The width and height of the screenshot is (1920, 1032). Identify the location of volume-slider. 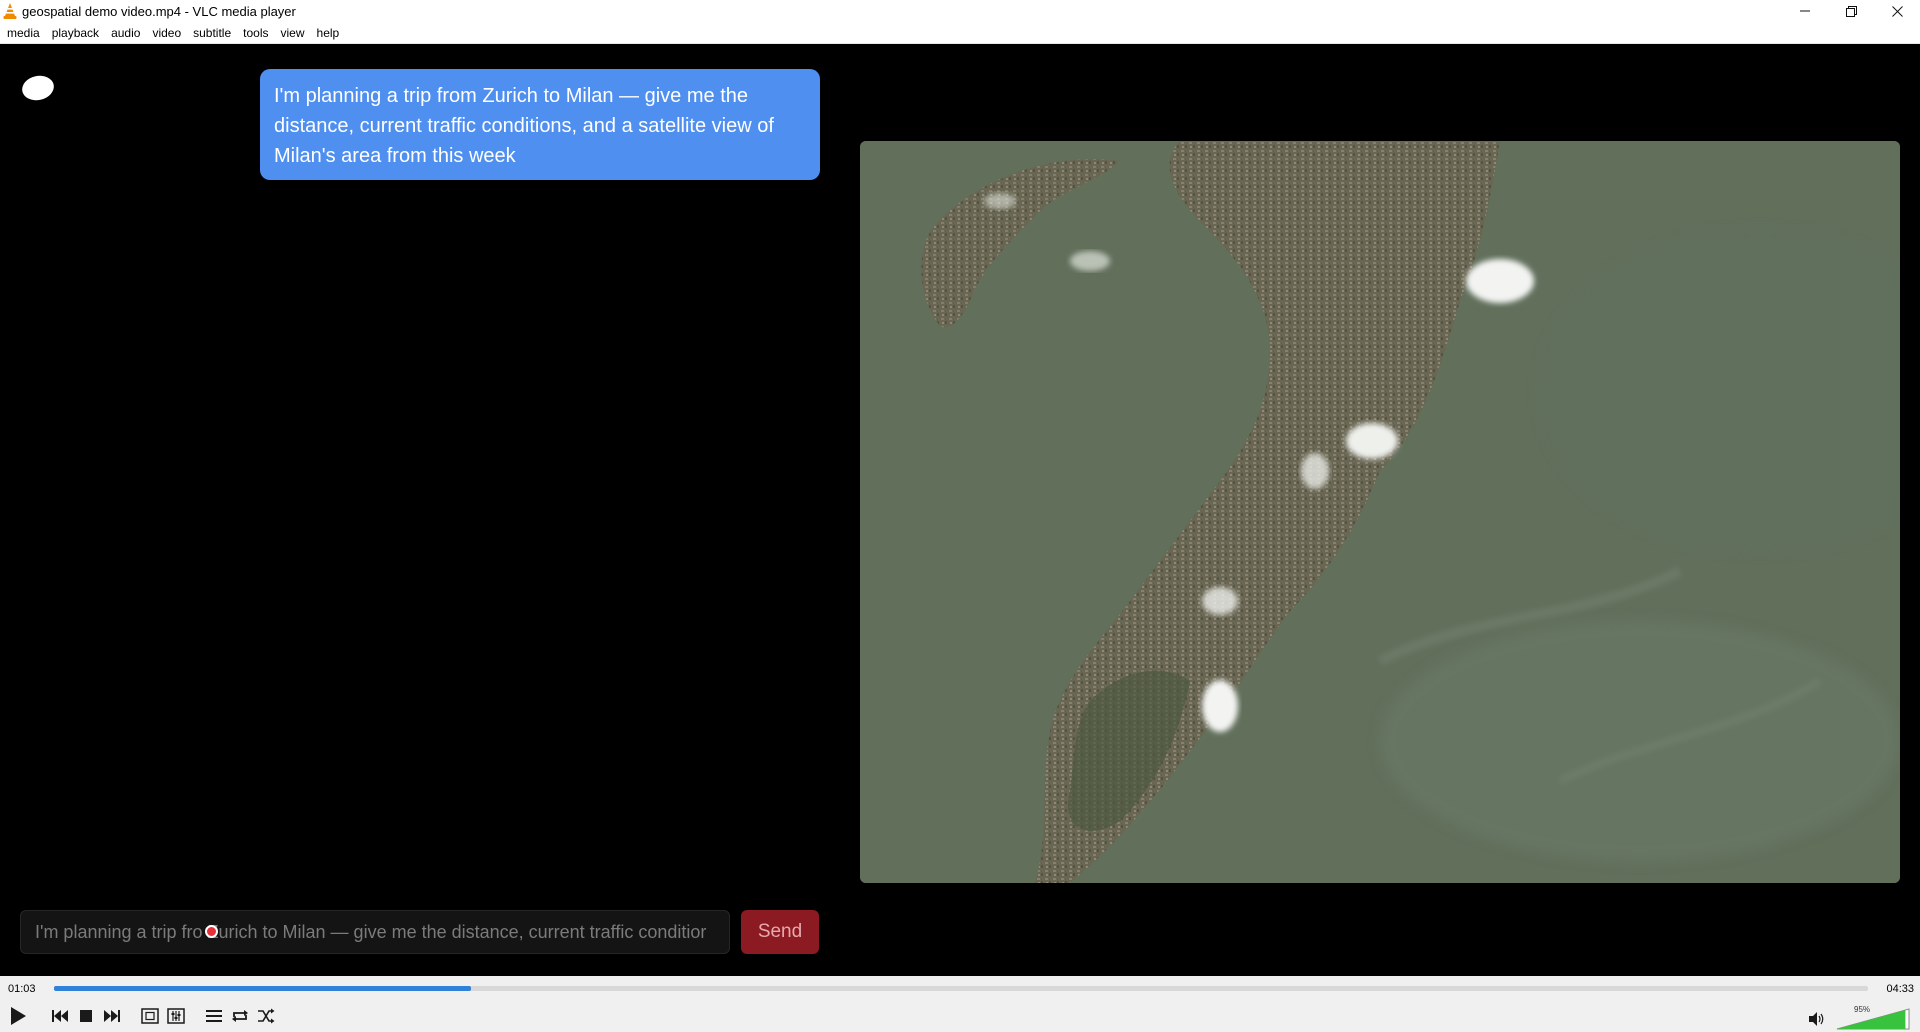
(1873, 1019).